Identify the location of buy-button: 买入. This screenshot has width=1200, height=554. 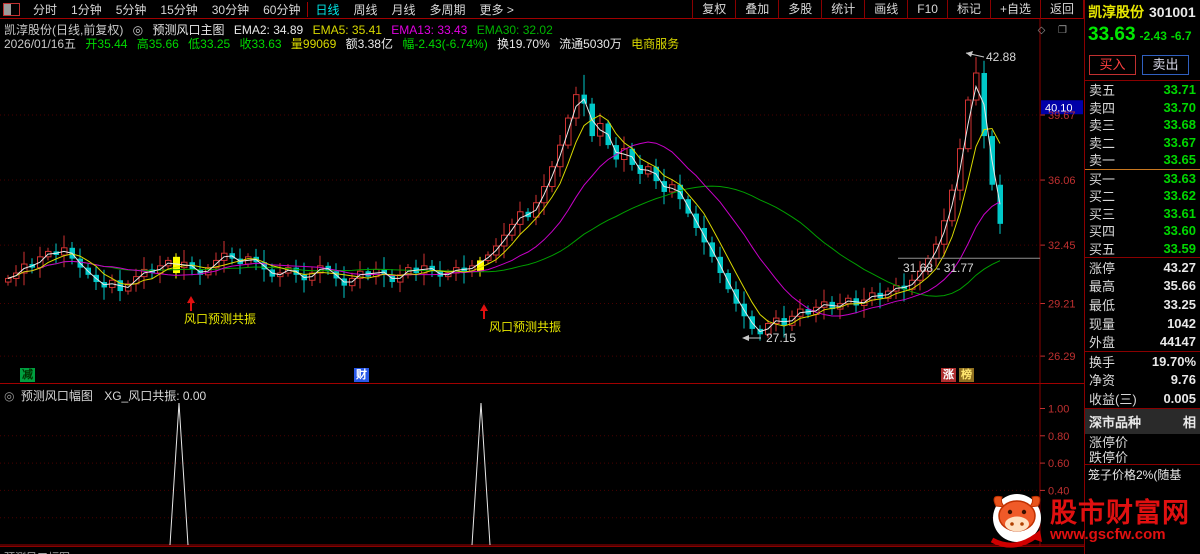
(1112, 64).